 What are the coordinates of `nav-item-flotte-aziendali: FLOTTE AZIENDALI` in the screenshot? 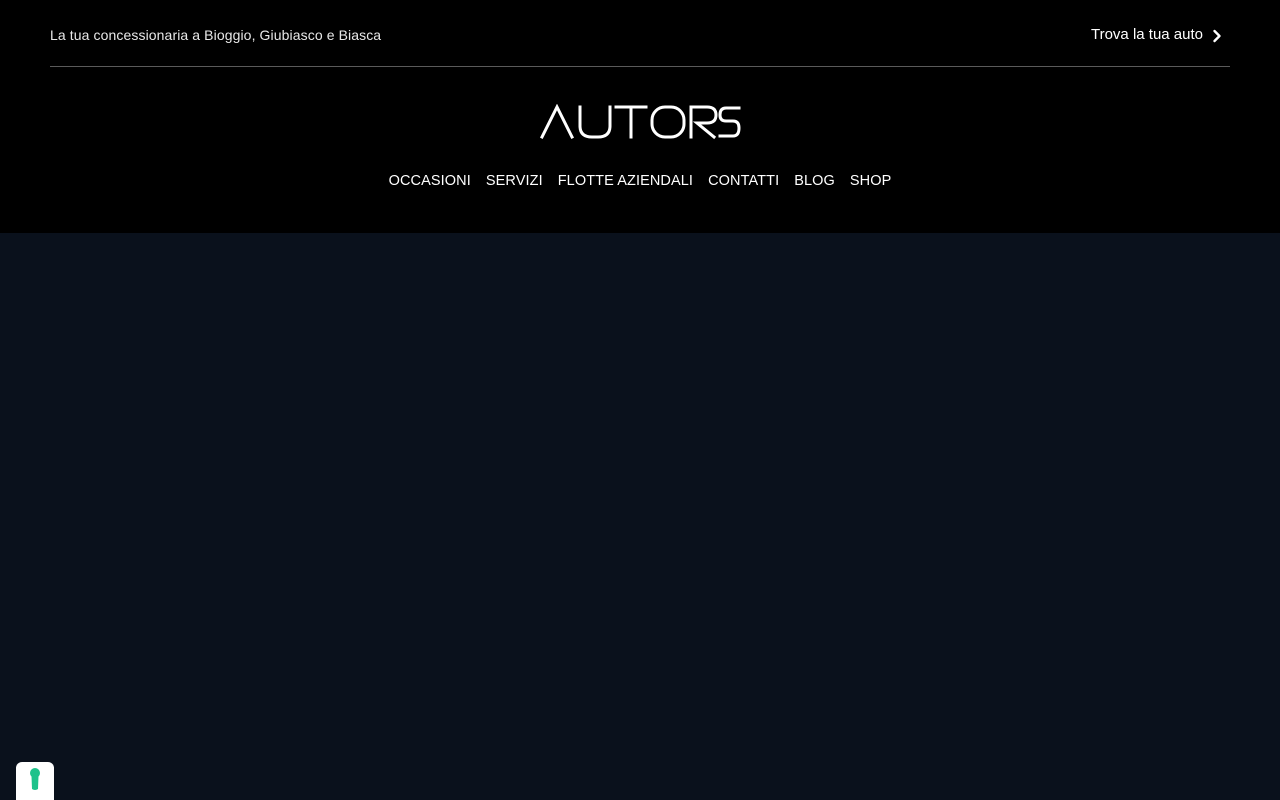 It's located at (625, 181).